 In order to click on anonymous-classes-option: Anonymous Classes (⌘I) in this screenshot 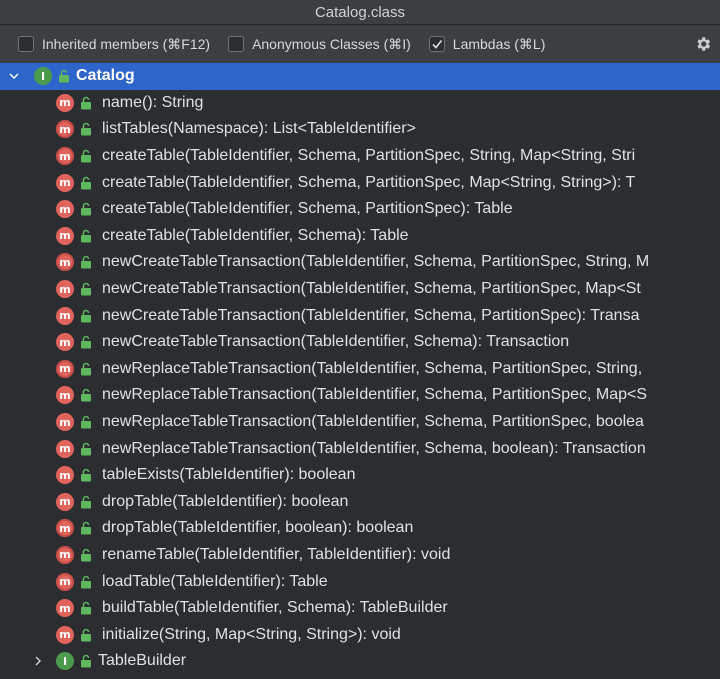, I will do `click(319, 44)`.